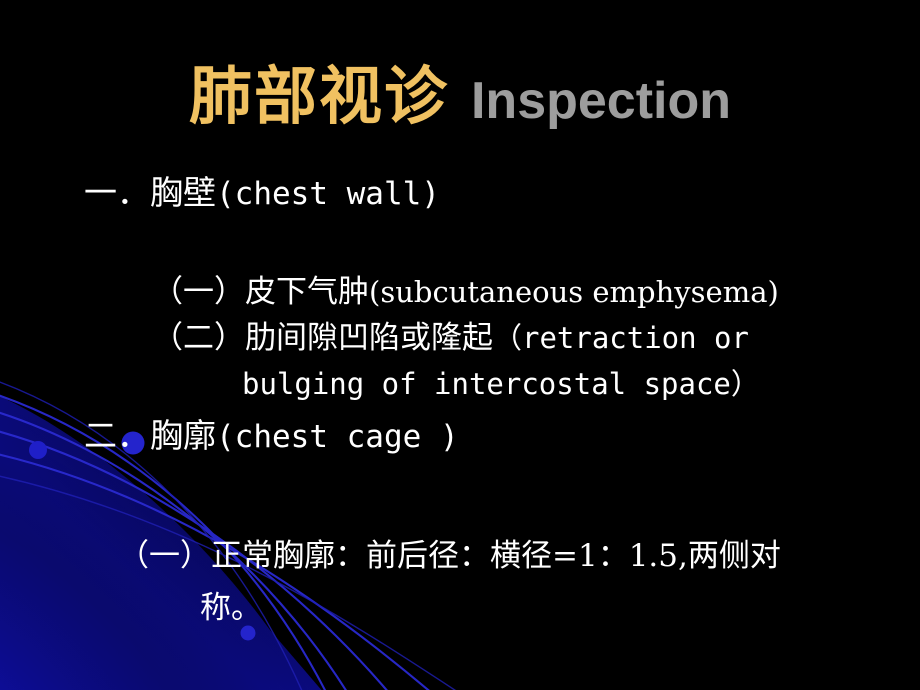 The height and width of the screenshot is (690, 920). I want to click on outline-item-1-2-continuation: bulging of intercostal space）, so click(460, 384).